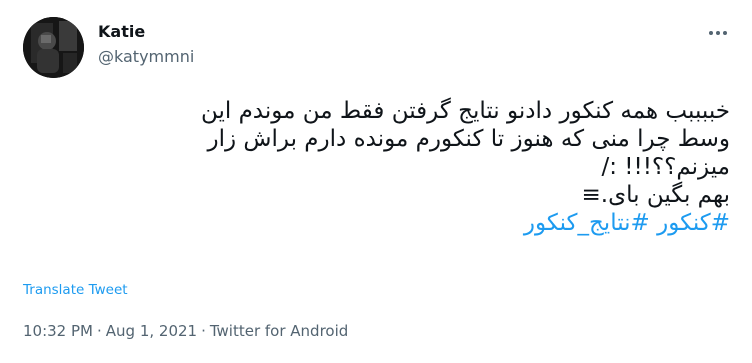 This screenshot has height=363, width=752. What do you see at coordinates (376, 223) in the screenshot?
I see `hashtag-line: #کنکور #نتایج_کنکور` at bounding box center [376, 223].